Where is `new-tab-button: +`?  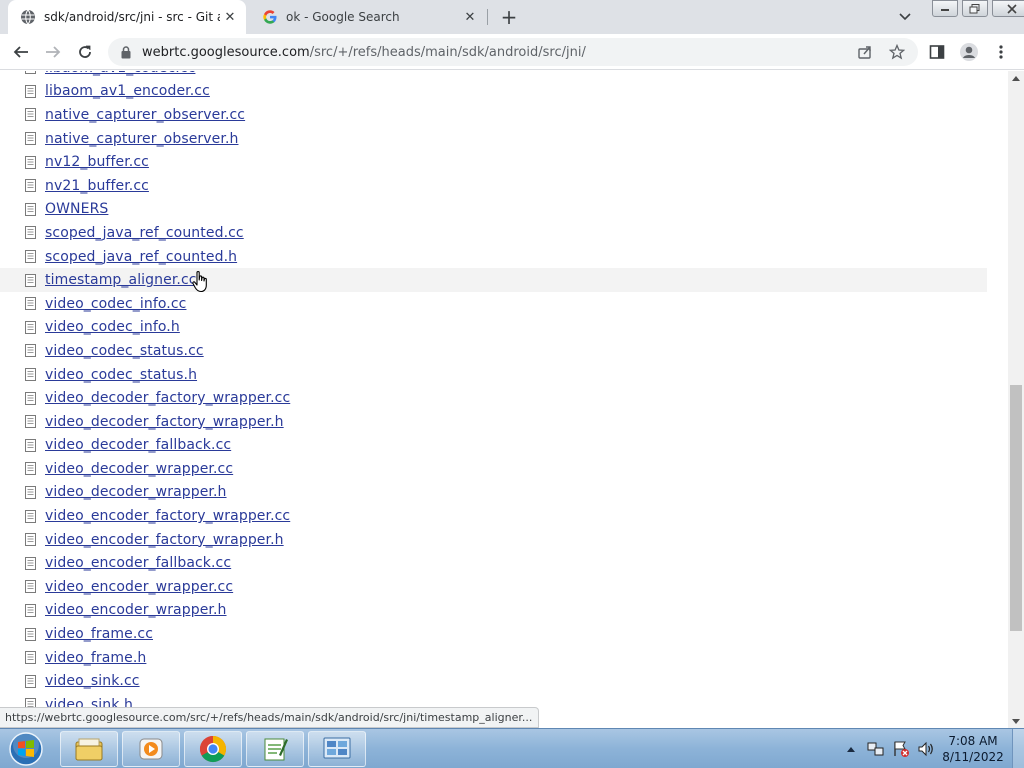
new-tab-button: + is located at coordinates (509, 17).